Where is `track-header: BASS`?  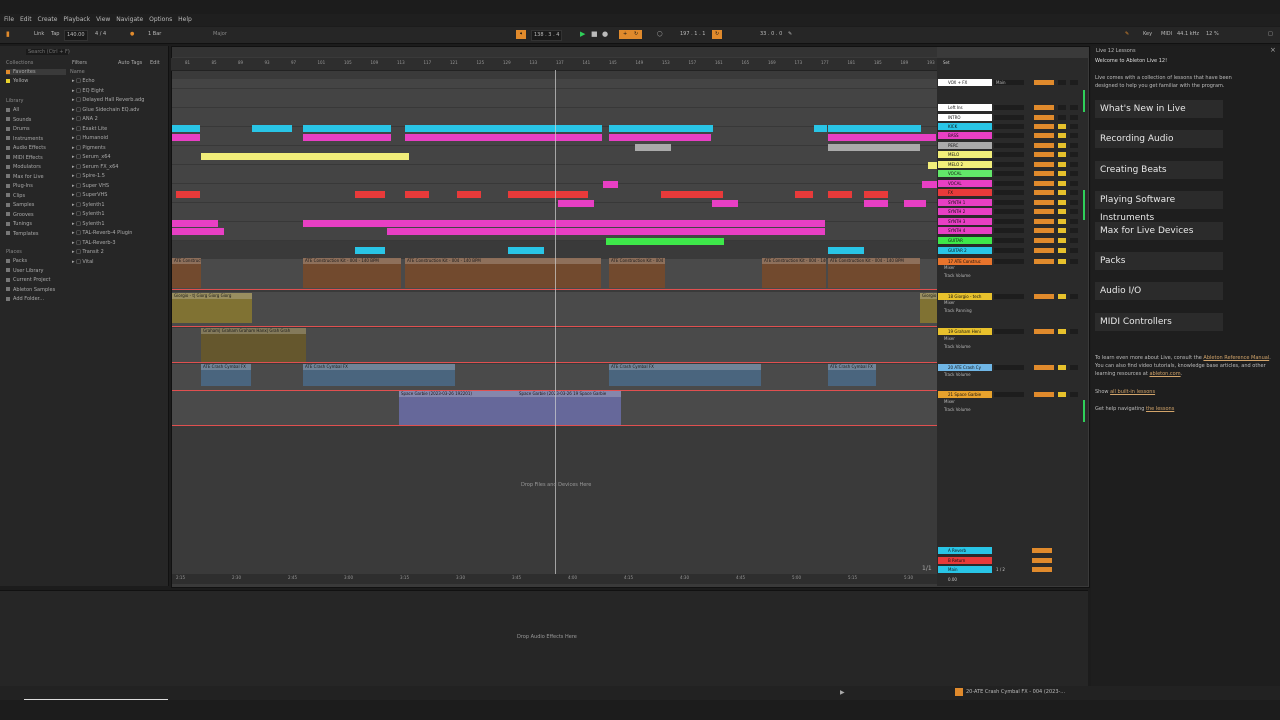
track-header: BASS is located at coordinates (965, 135).